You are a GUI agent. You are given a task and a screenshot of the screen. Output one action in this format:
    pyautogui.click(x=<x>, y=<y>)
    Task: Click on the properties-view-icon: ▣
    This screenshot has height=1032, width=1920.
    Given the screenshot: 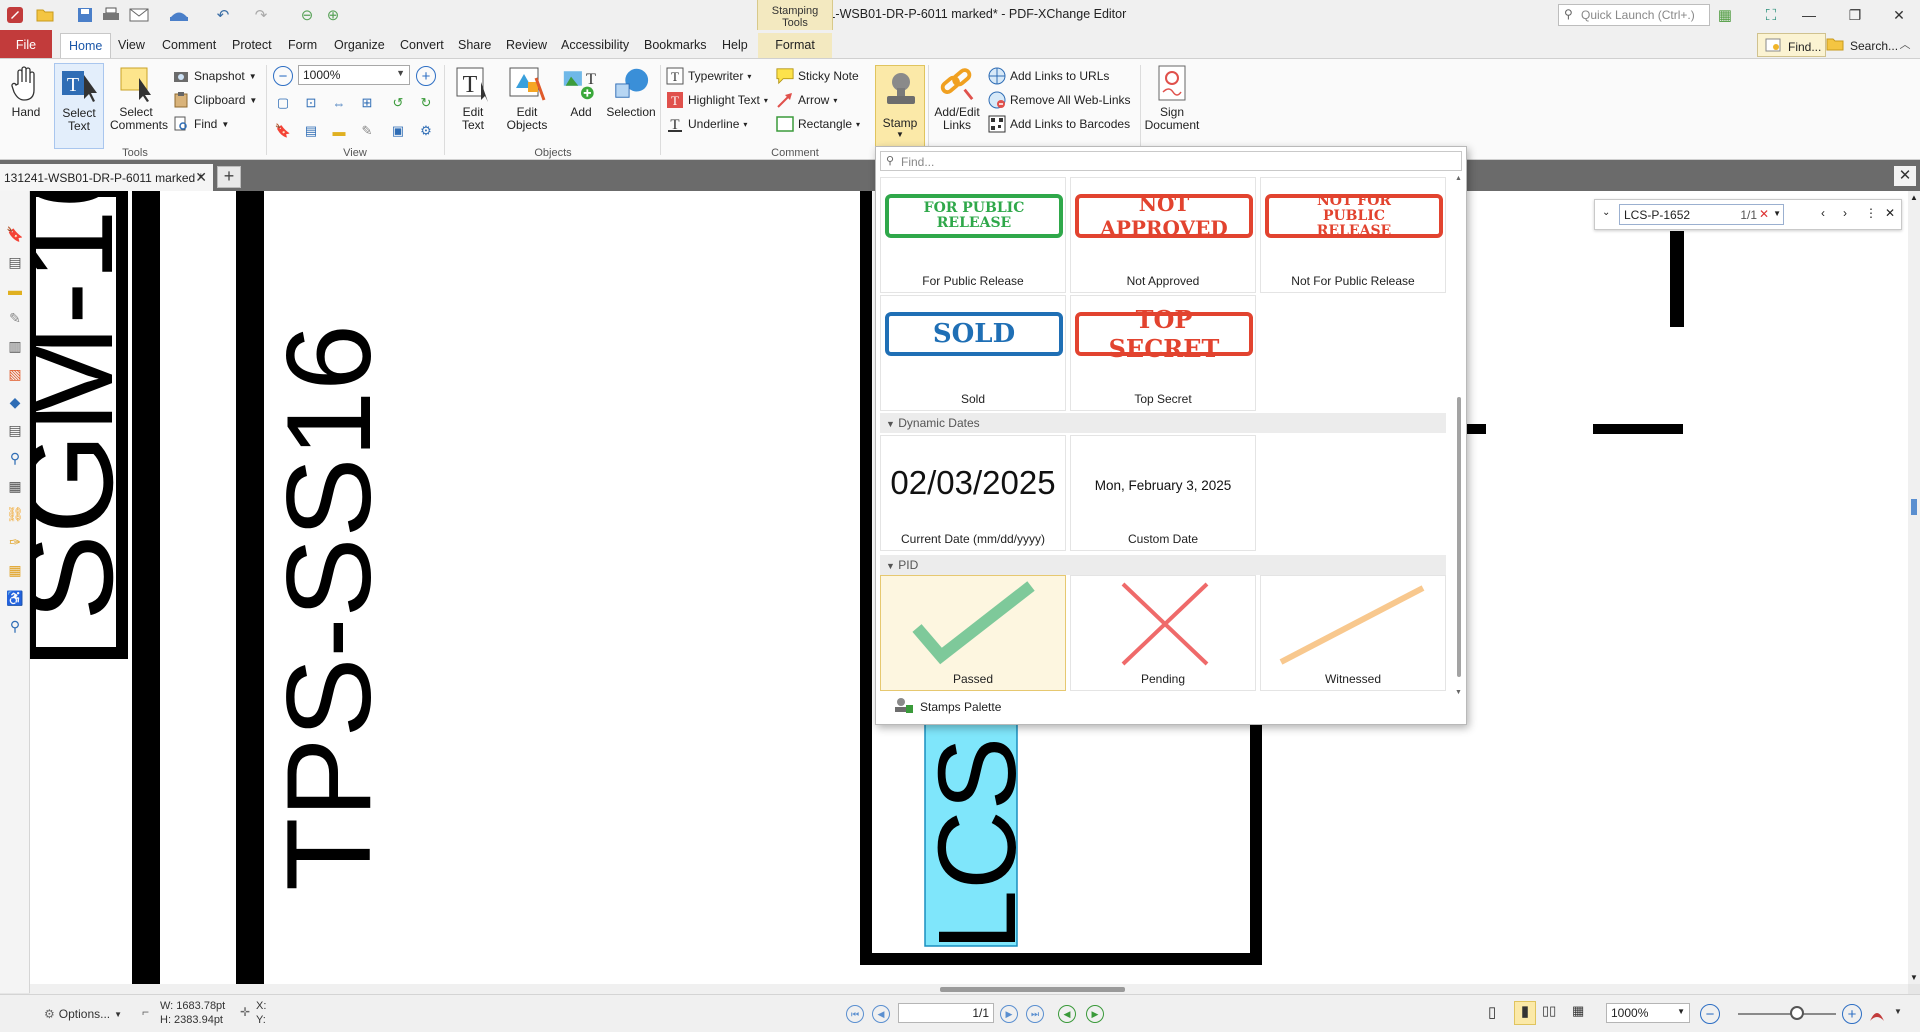 What is the action you would take?
    pyautogui.click(x=398, y=131)
    